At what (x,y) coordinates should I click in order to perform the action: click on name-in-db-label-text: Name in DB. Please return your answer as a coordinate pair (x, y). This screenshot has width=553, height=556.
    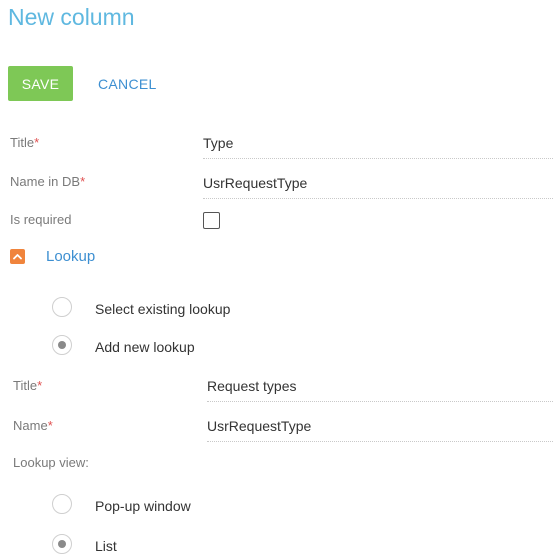
    Looking at the image, I should click on (45, 181).